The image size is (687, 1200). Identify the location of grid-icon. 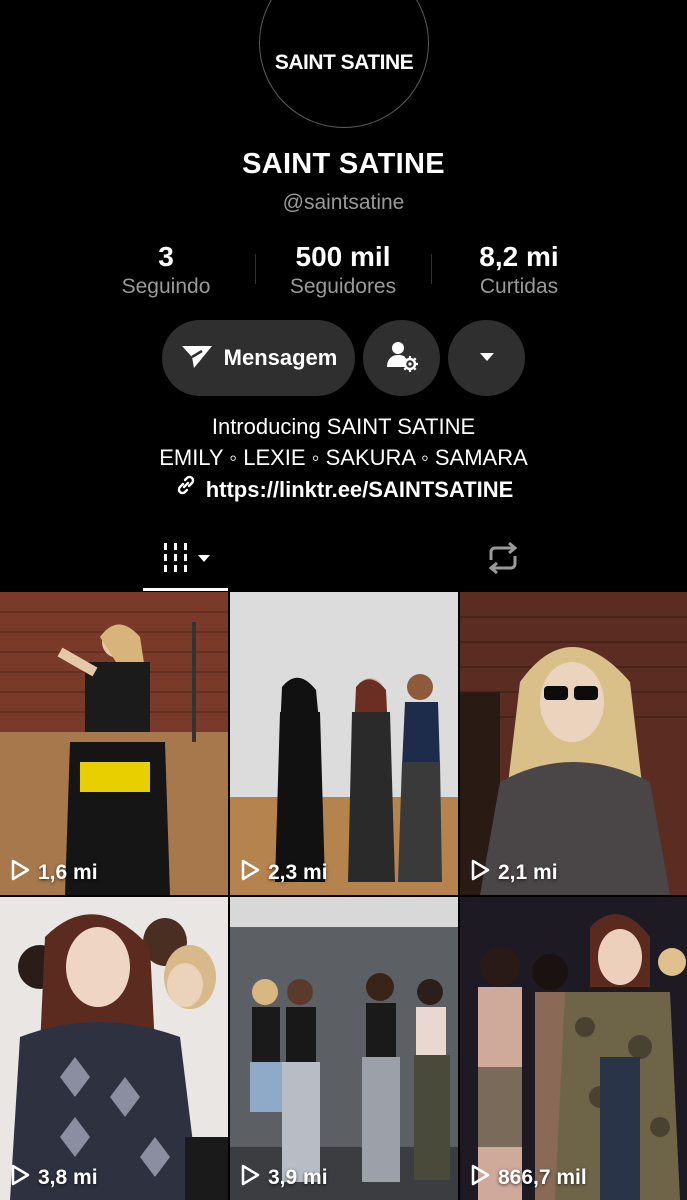
(186, 560).